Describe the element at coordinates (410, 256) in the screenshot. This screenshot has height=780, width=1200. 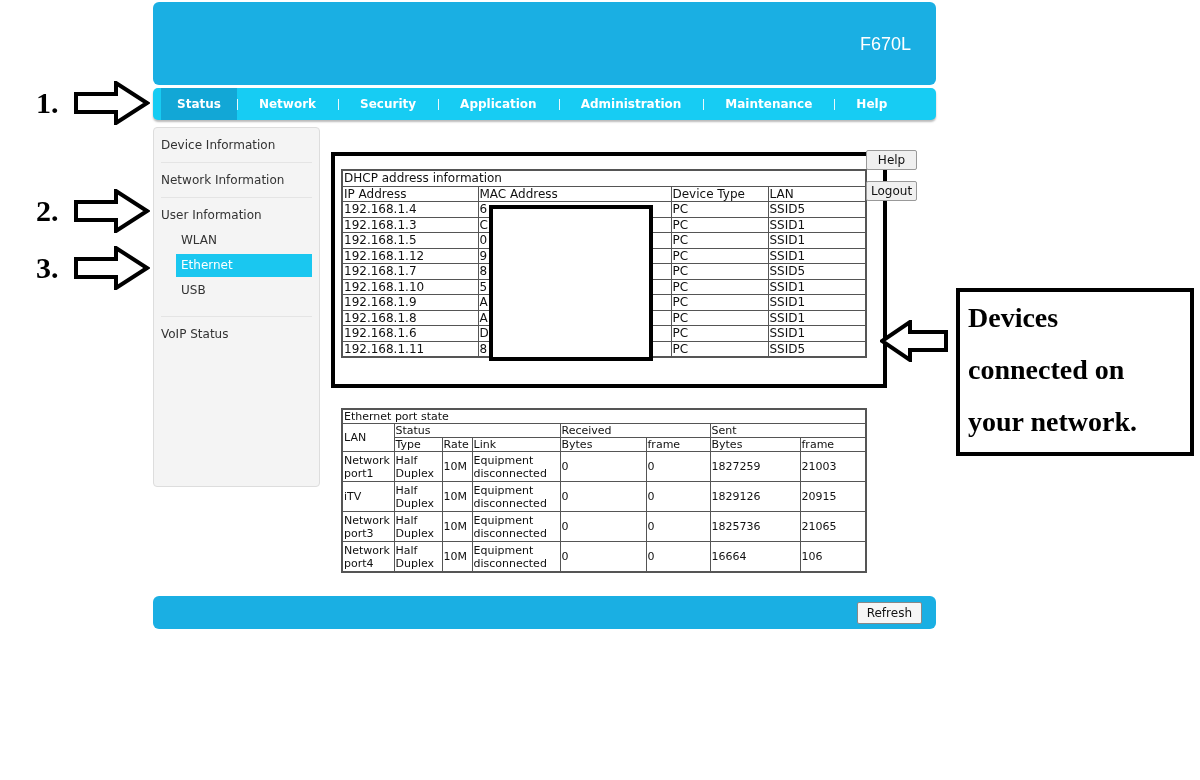
I see `table-cell: 192.168.1.12` at that location.